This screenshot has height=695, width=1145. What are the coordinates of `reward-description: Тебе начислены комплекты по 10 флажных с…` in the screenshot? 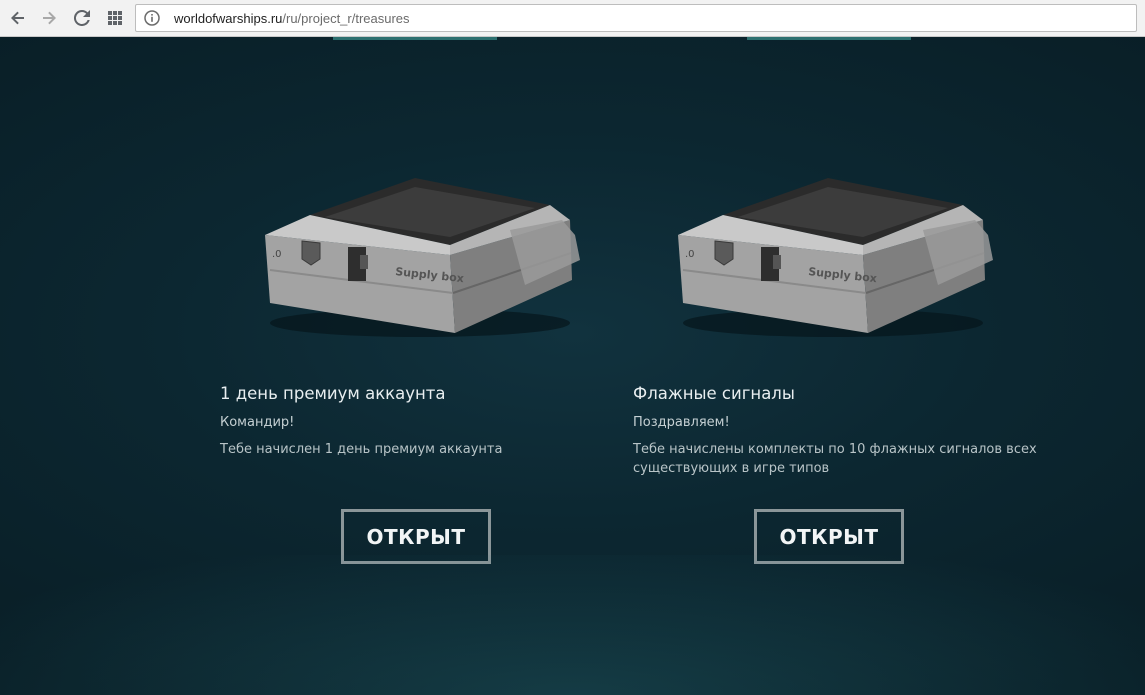 It's located at (835, 459).